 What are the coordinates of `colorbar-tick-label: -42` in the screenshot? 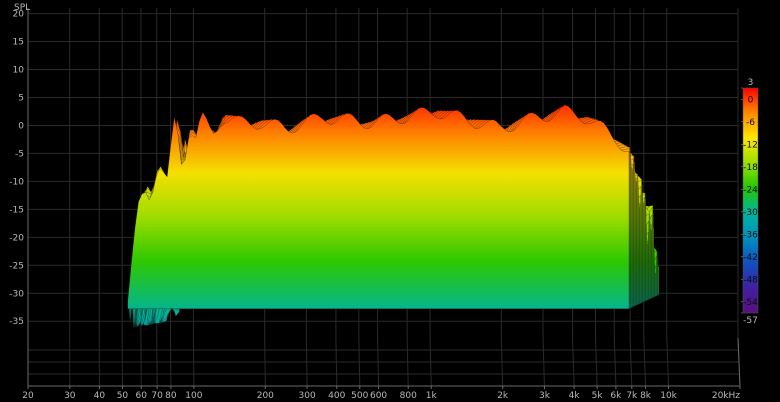 It's located at (750, 258).